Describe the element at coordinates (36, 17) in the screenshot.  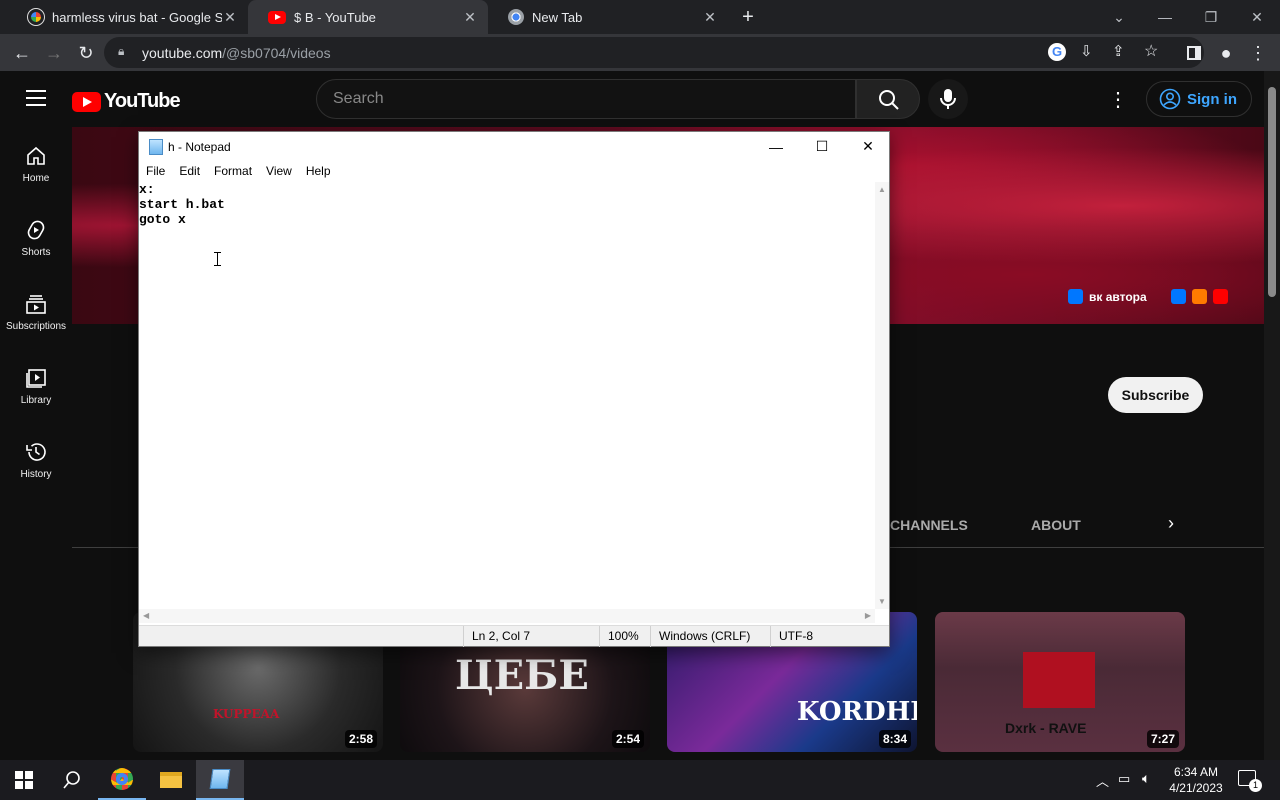
I see `google-icon` at that location.